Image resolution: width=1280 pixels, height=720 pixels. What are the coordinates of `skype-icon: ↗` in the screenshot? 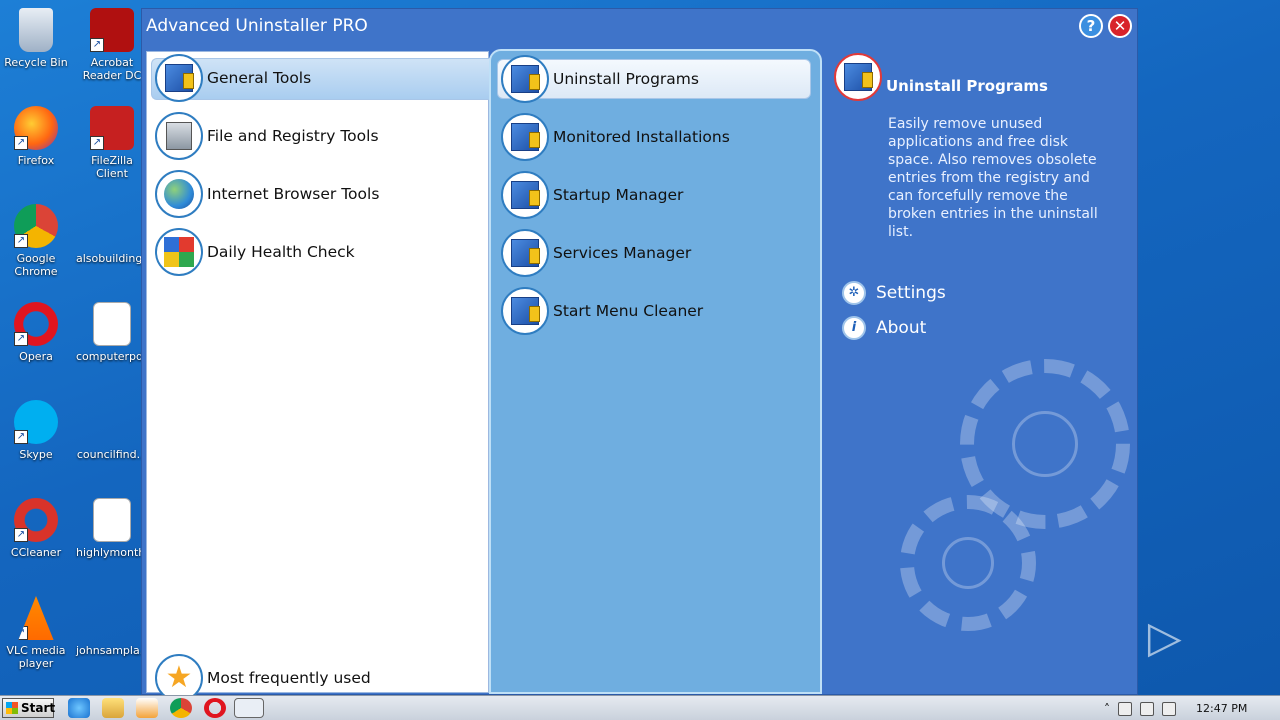 It's located at (36, 422).